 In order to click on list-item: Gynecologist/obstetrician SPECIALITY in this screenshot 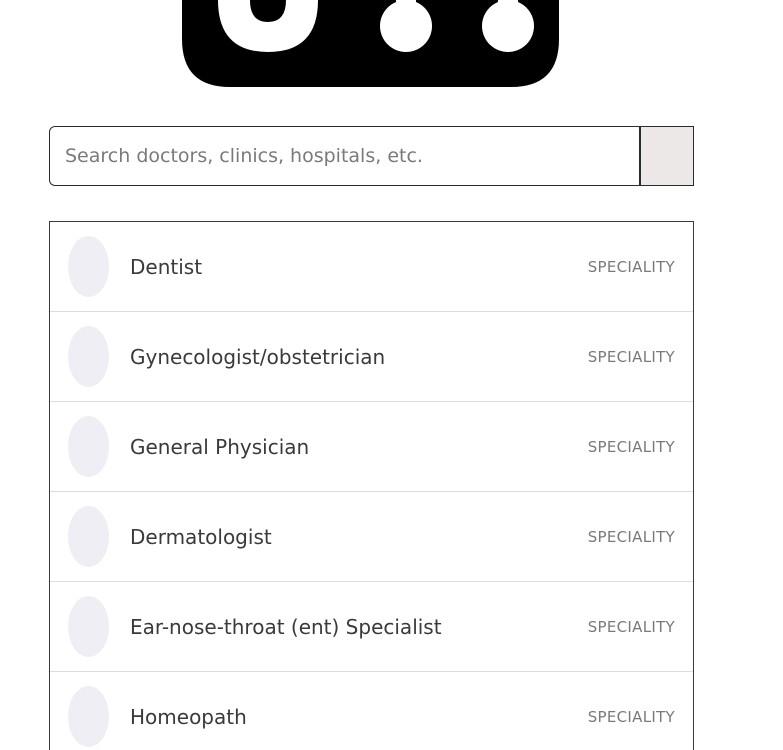, I will do `click(371, 357)`.